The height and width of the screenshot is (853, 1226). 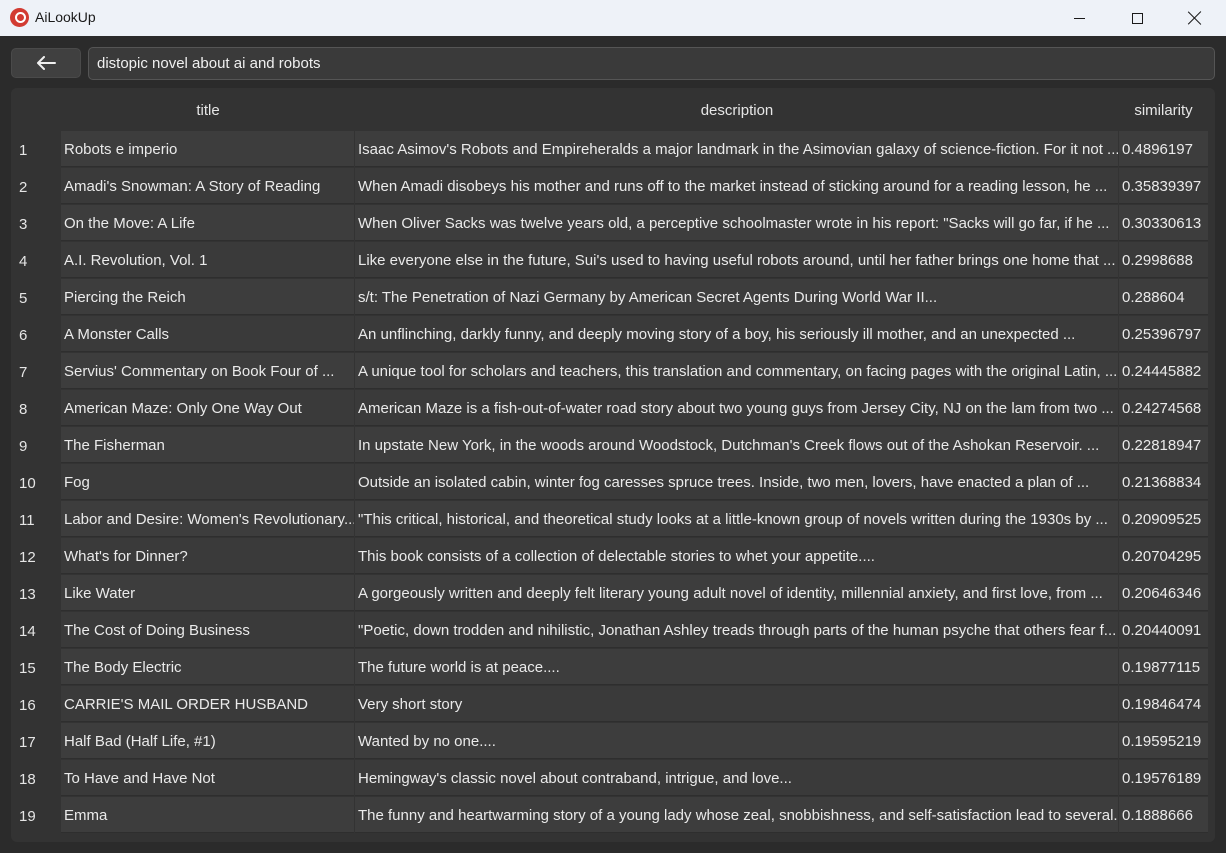 What do you see at coordinates (1195, 18) in the screenshot?
I see `close-button` at bounding box center [1195, 18].